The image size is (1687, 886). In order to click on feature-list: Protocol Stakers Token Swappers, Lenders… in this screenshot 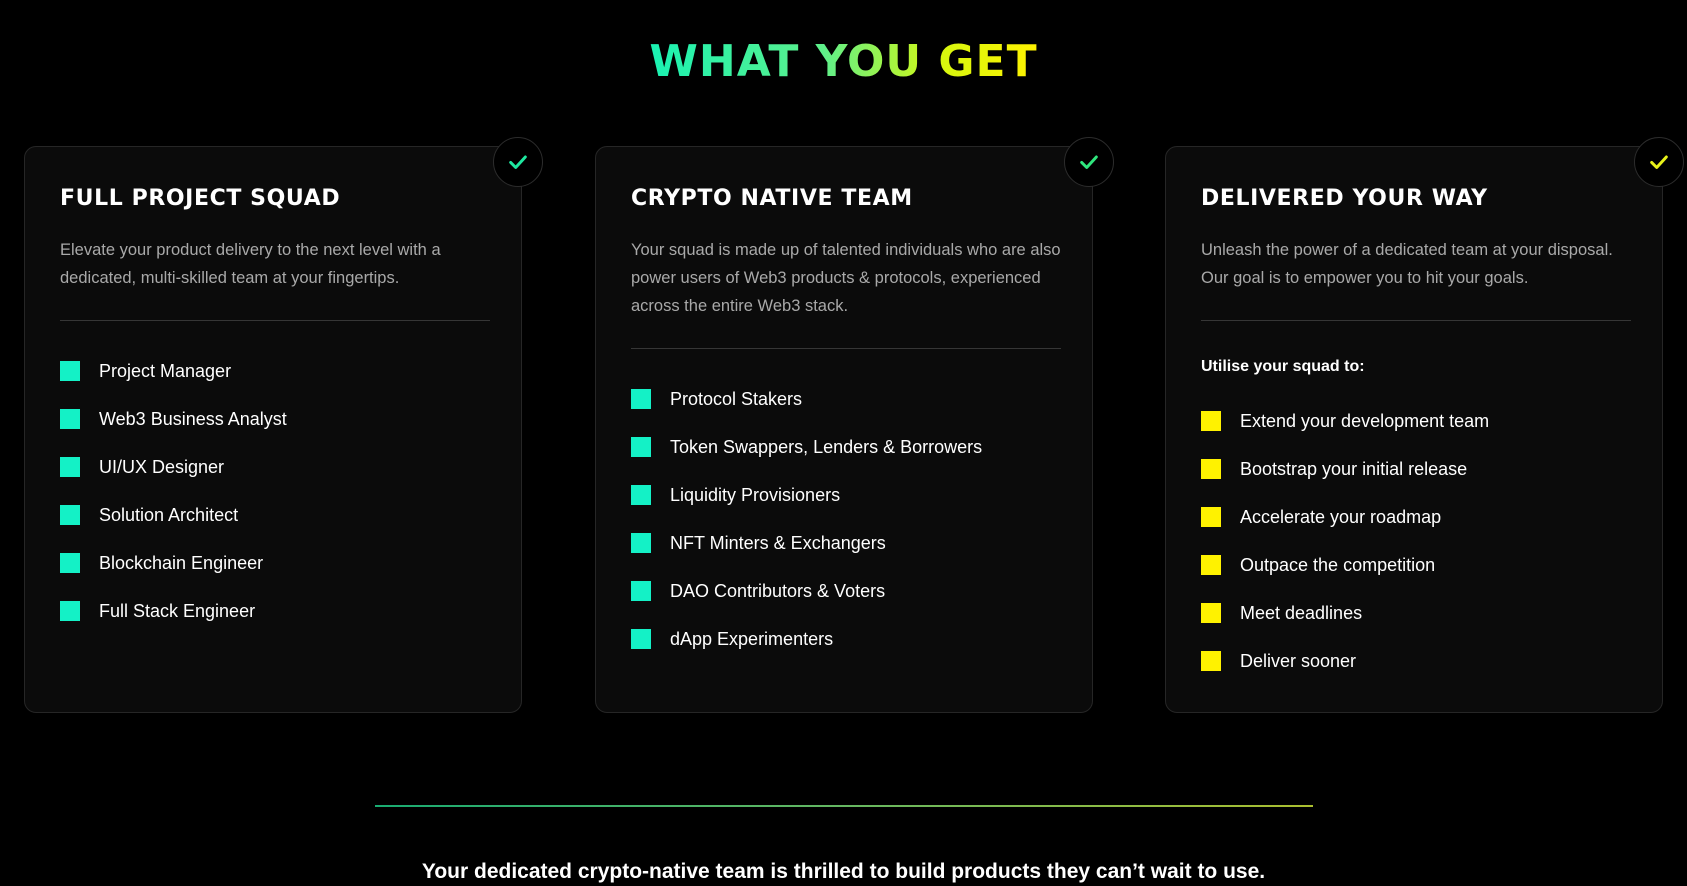, I will do `click(846, 519)`.